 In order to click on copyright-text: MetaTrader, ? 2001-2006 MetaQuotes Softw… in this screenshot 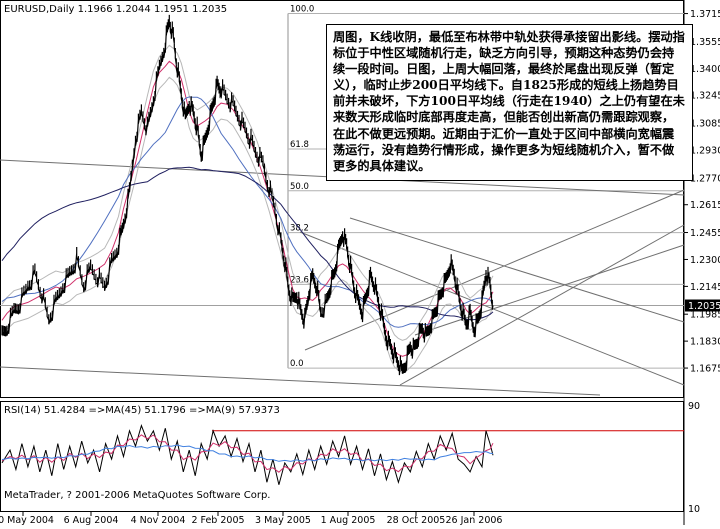, I will do `click(137, 495)`.